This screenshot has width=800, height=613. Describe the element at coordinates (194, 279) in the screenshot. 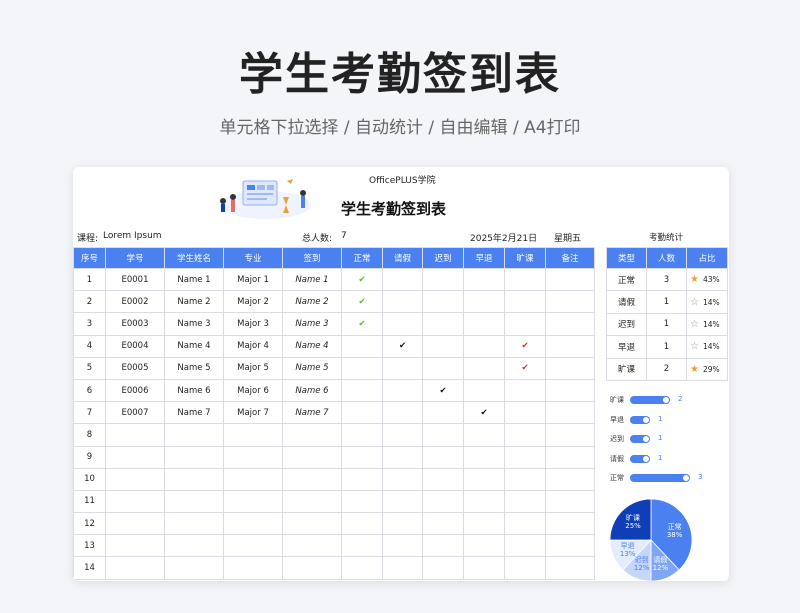

I see `cell-name: Name 1` at that location.